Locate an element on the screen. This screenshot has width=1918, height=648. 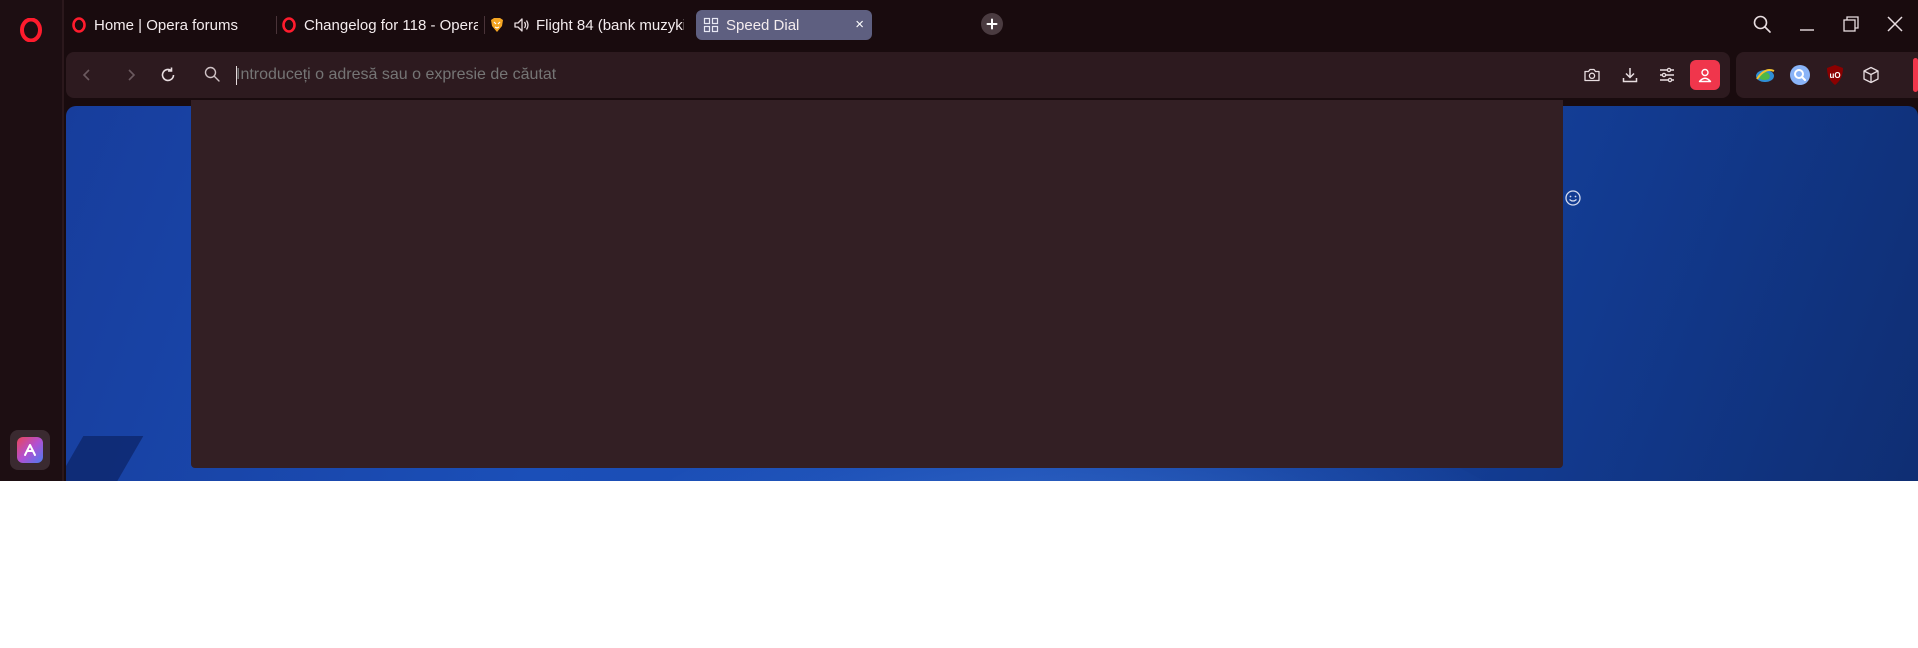
sidebar-toggle-indicator is located at coordinates (1915, 75).